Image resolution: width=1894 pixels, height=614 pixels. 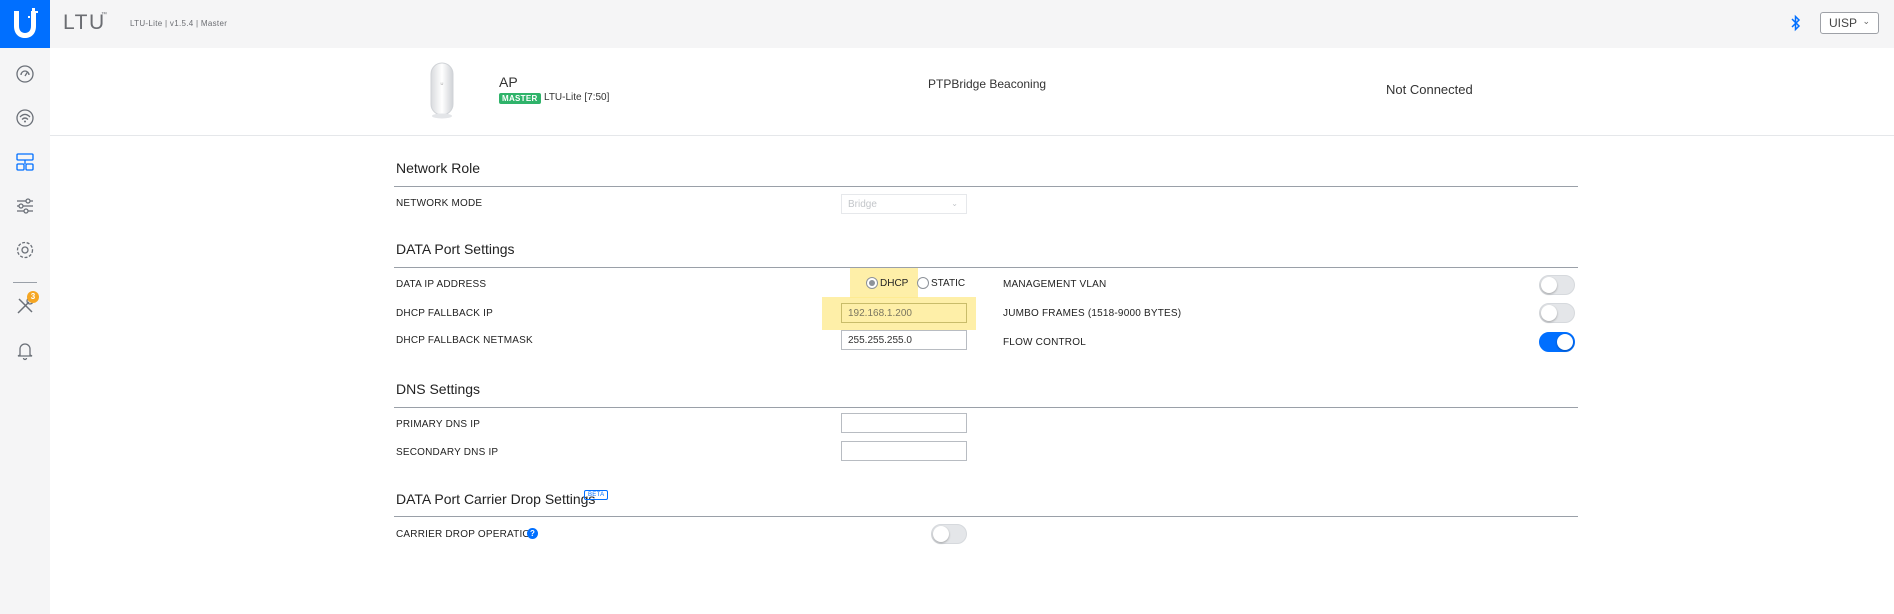 I want to click on carrier-drop-settings-title: DATA Port Carrier Drop Settings, so click(x=496, y=499).